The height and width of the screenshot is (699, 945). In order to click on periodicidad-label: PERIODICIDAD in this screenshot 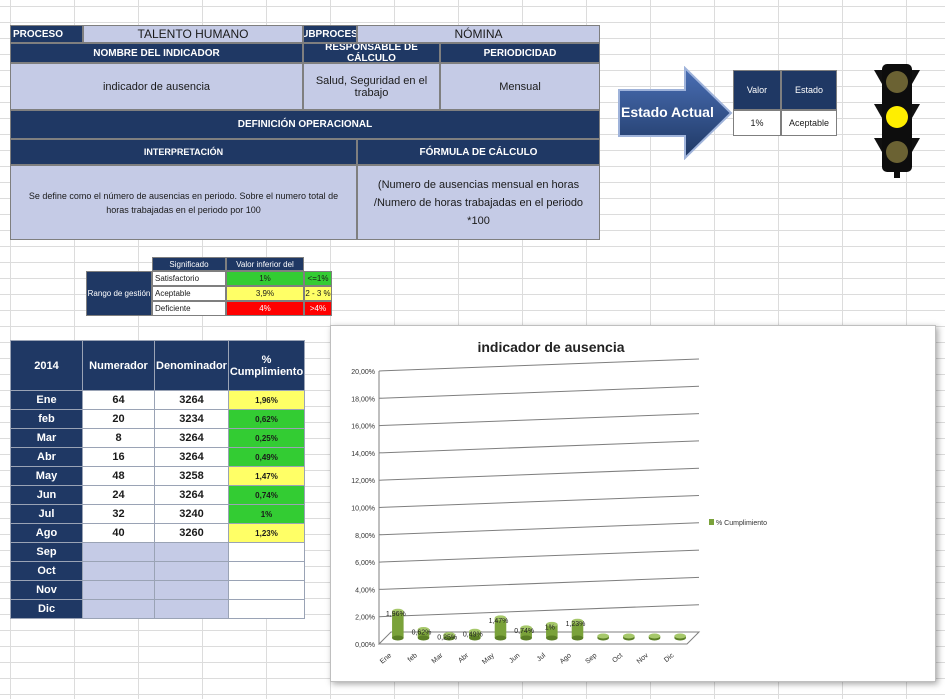, I will do `click(520, 53)`.